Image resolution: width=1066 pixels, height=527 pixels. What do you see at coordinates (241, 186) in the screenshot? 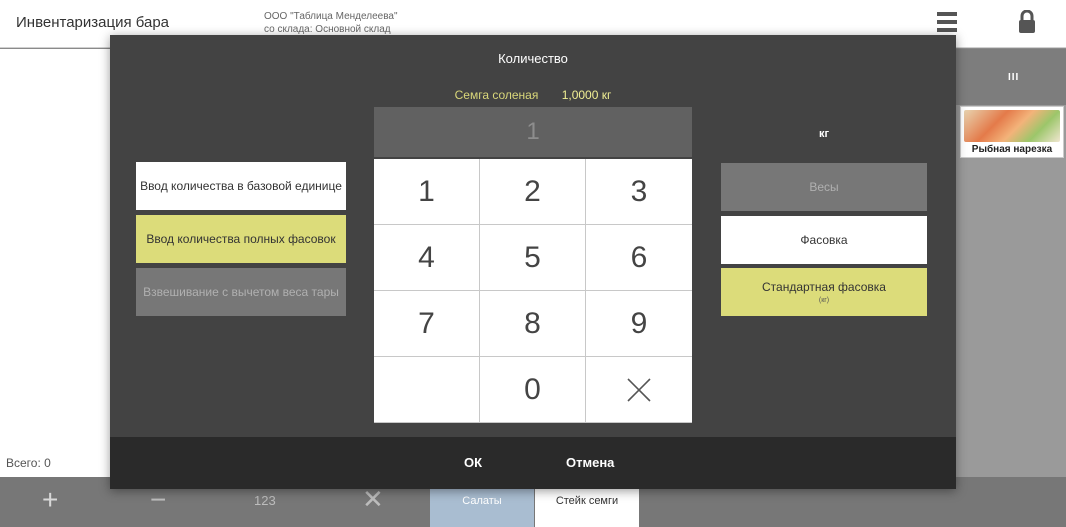
I see `mode-base-unit-button: Ввод количества в базовой единице` at bounding box center [241, 186].